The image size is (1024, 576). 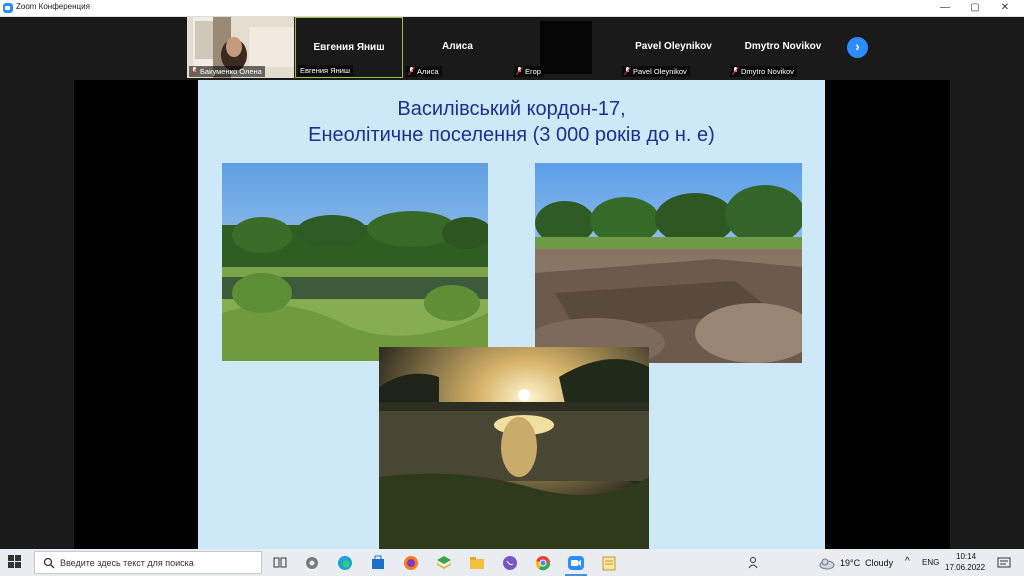 What do you see at coordinates (609, 563) in the screenshot?
I see `notes-app-icon` at bounding box center [609, 563].